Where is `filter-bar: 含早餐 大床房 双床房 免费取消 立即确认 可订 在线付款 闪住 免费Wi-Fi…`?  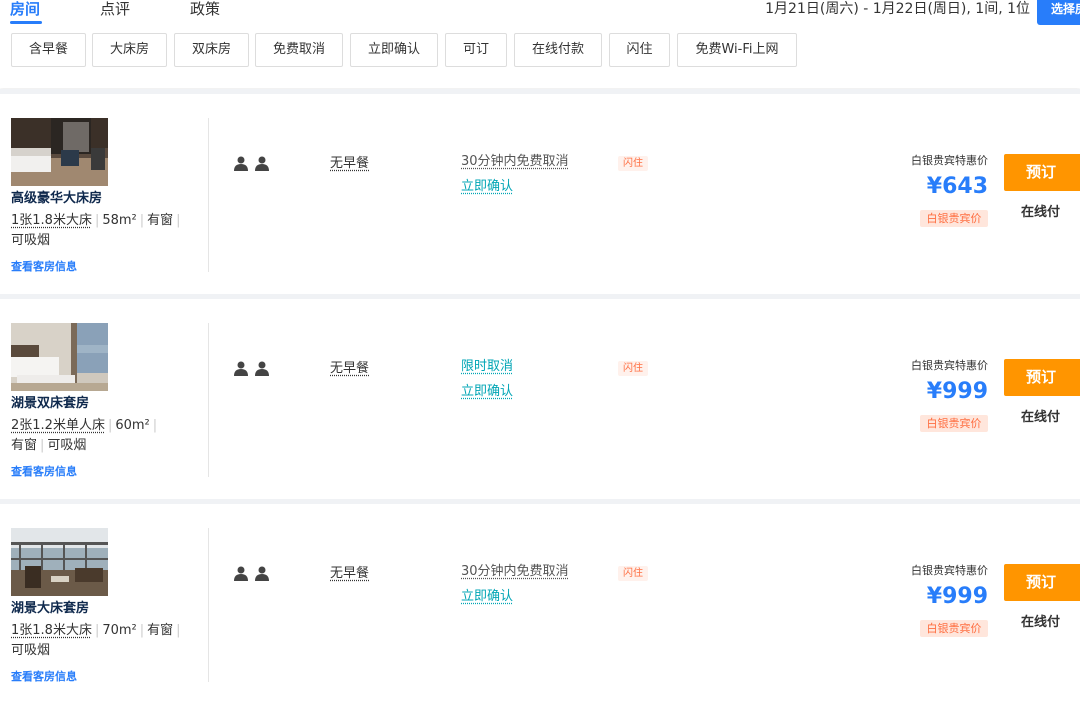 filter-bar: 含早餐 大床房 双床房 免费取消 立即确认 可订 在线付款 闪住 免费Wi-Fi… is located at coordinates (540, 57).